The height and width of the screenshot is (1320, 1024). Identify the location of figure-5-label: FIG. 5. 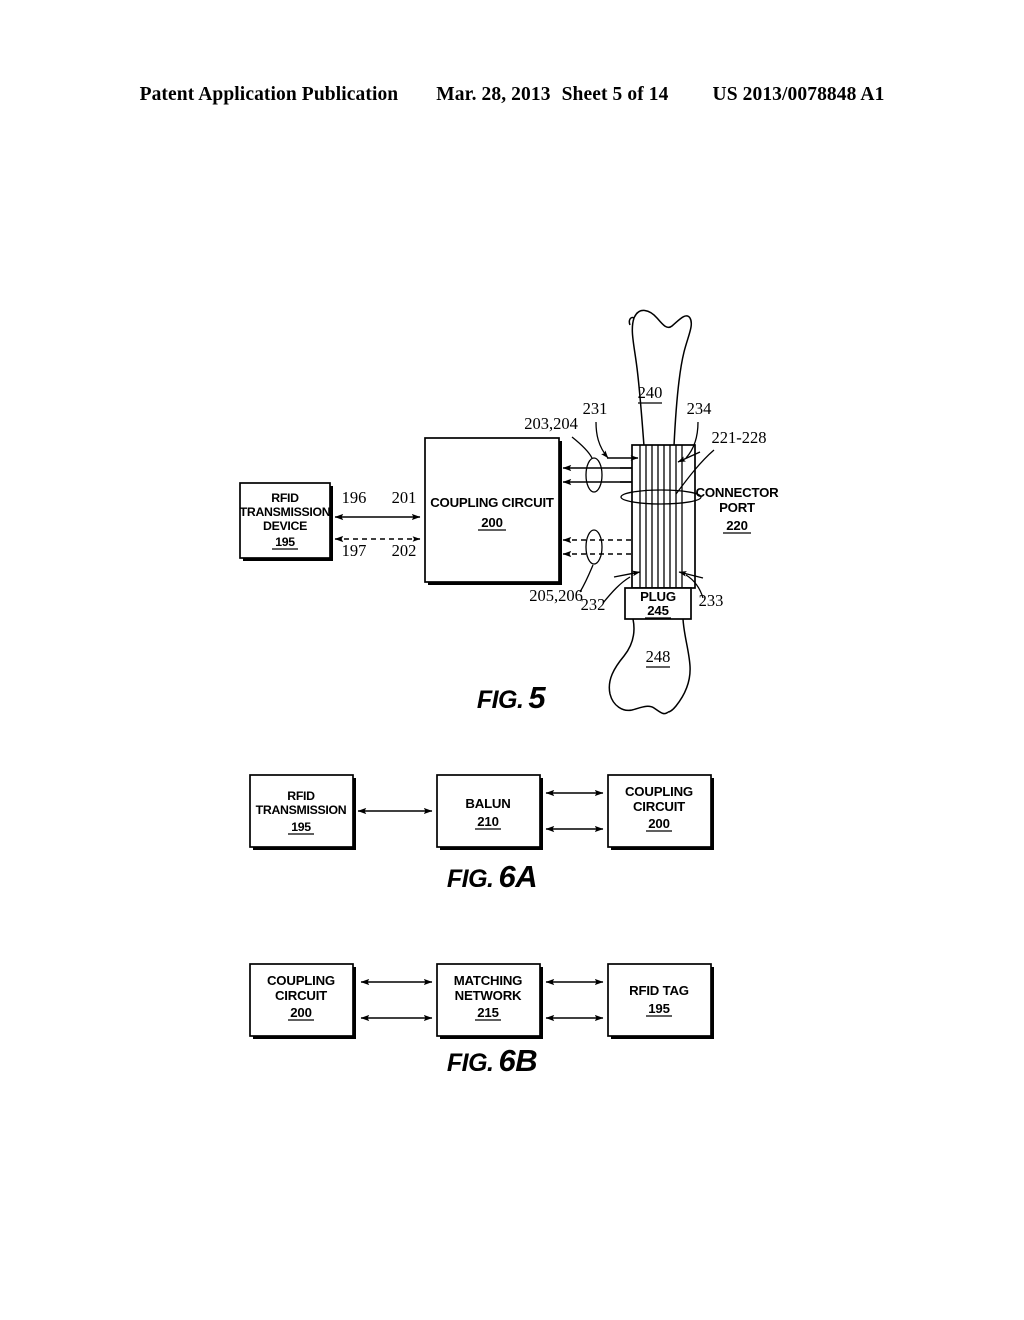
(512, 697).